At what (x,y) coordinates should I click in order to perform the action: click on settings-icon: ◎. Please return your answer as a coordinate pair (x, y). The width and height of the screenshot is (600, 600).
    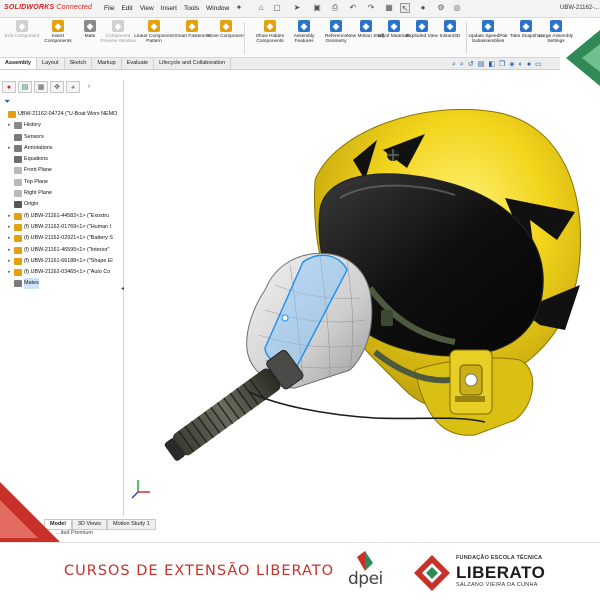
    Looking at the image, I should click on (457, 8).